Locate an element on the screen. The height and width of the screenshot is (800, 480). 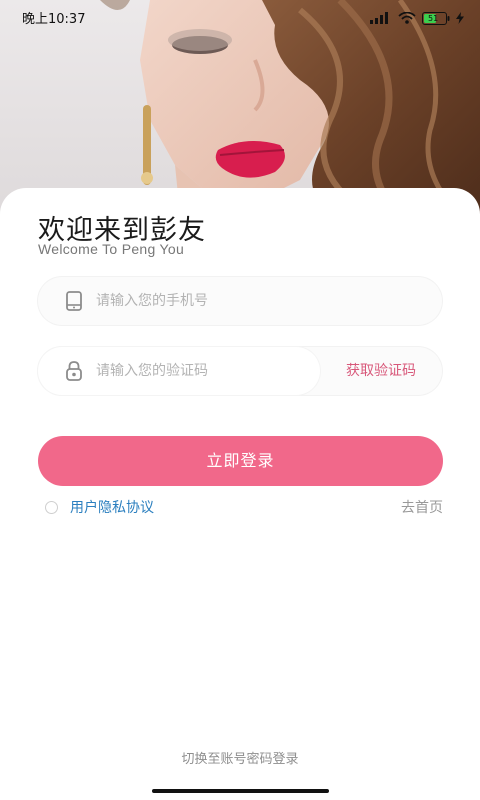
status-icons: 51 is located at coordinates (417, 18).